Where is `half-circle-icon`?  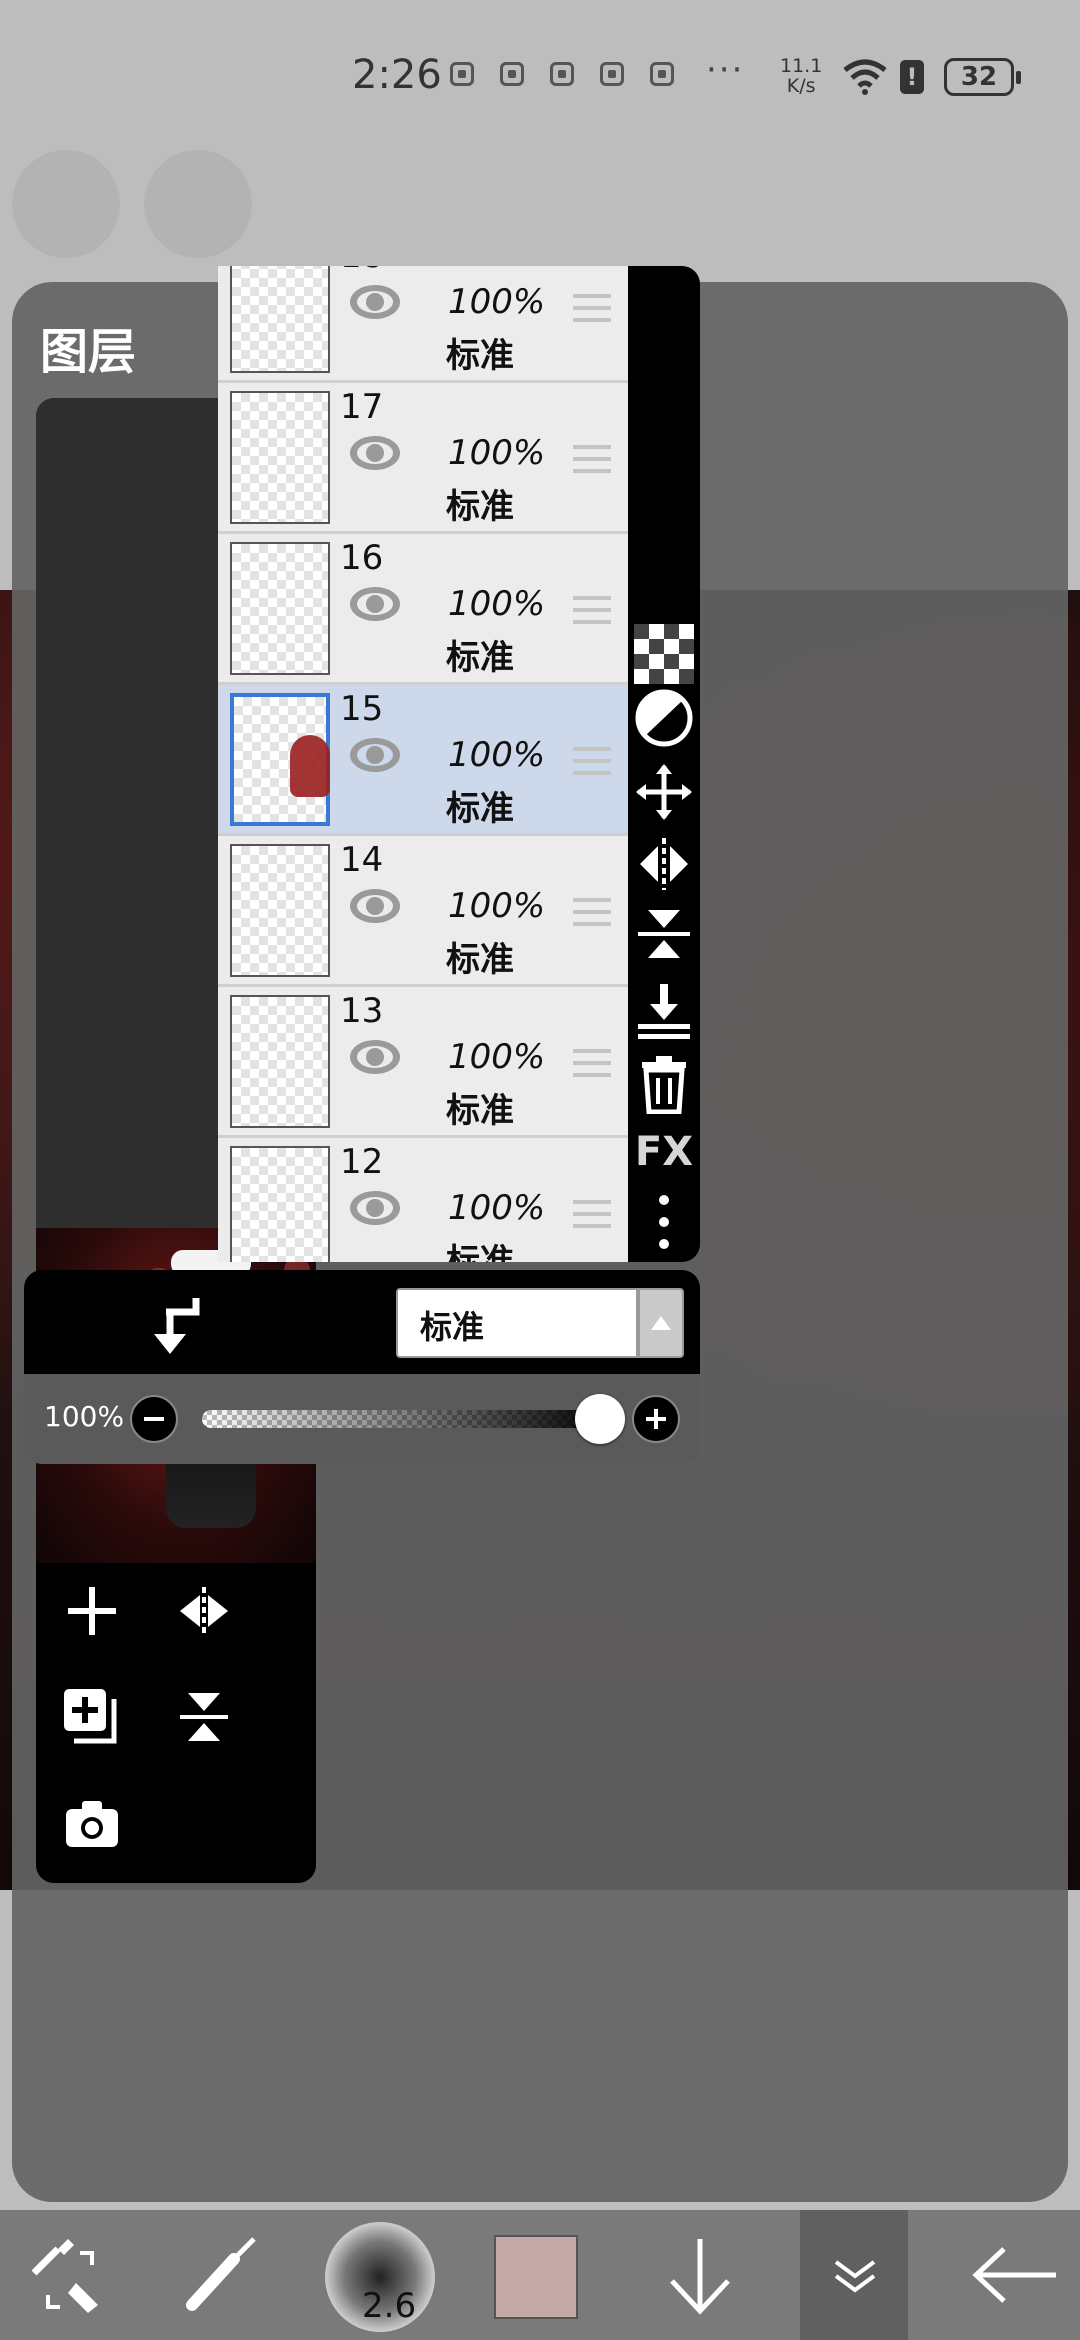 half-circle-icon is located at coordinates (664, 718).